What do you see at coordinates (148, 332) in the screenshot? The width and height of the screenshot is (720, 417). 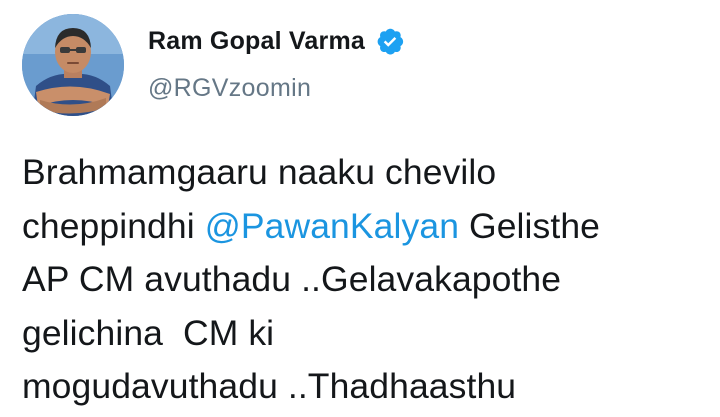 I see `tweet-text-segment: gelichina CM ki` at bounding box center [148, 332].